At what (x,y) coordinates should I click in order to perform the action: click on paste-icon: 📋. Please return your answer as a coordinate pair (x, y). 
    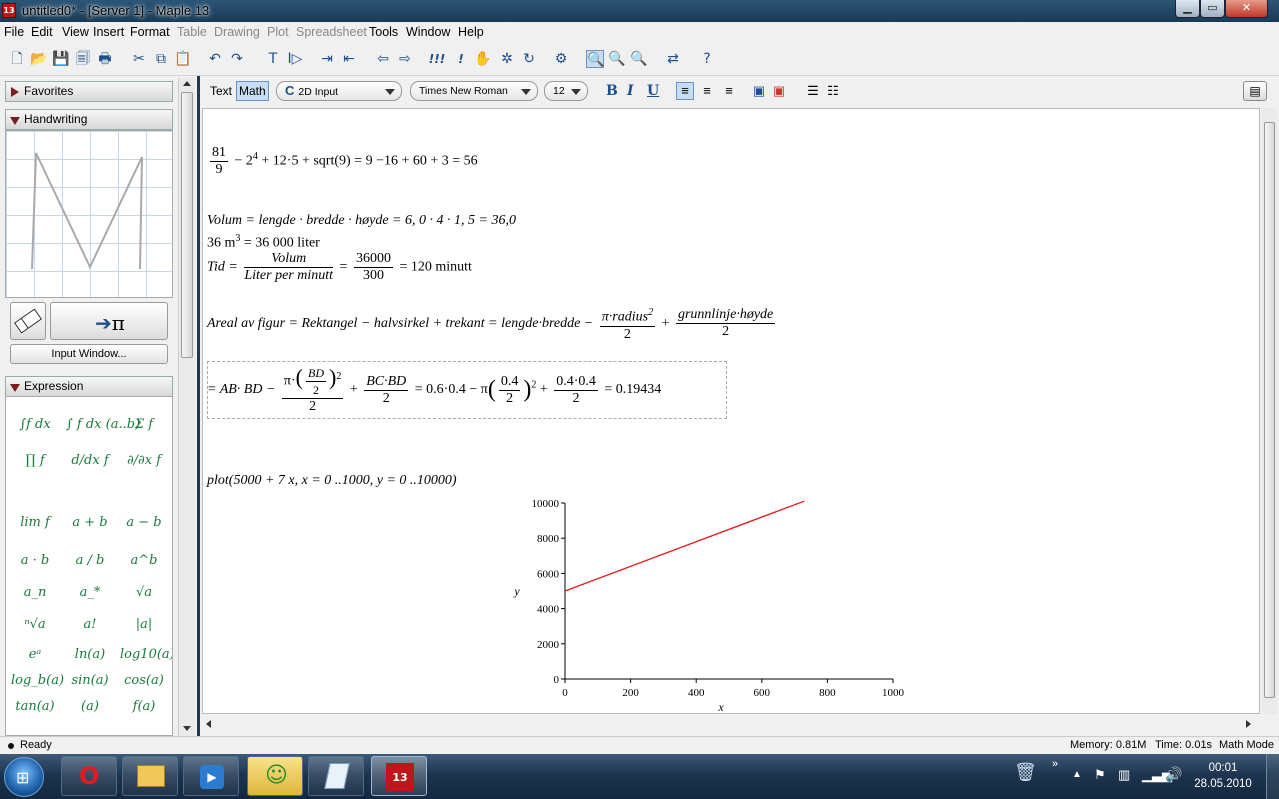
    Looking at the image, I should click on (183, 59).